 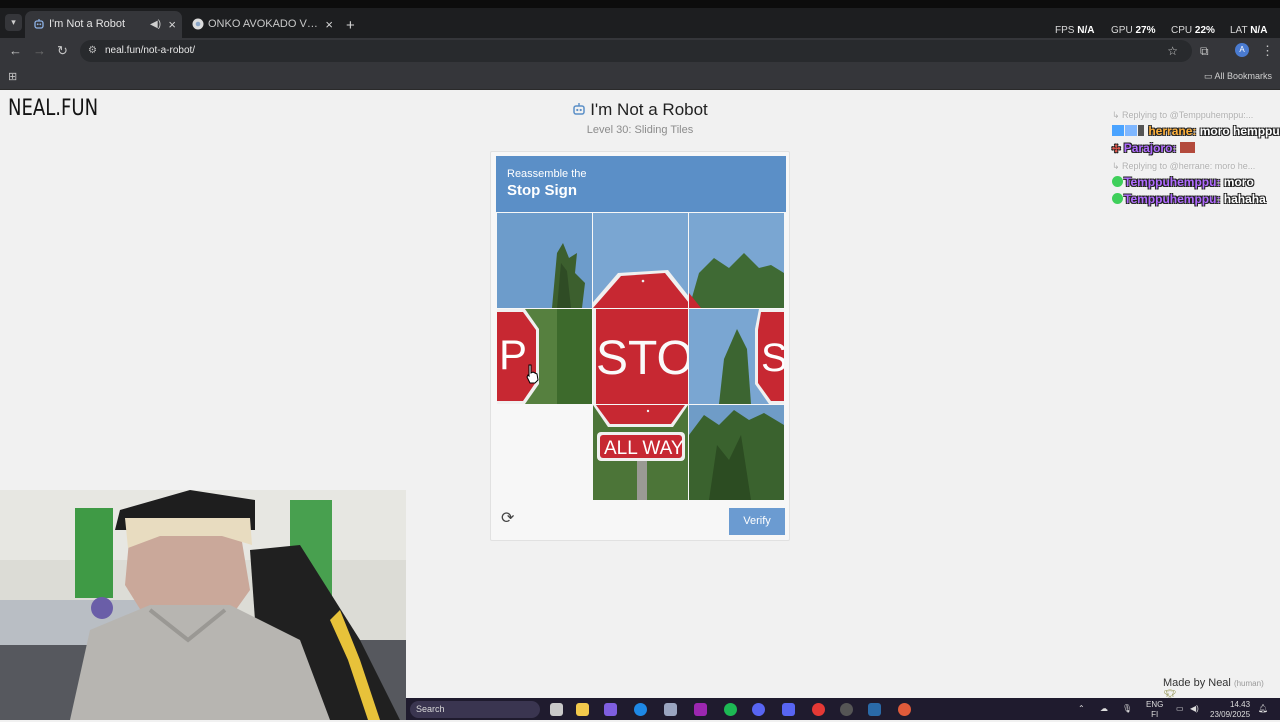 What do you see at coordinates (1242, 50) in the screenshot?
I see `profile-avatar: A` at bounding box center [1242, 50].